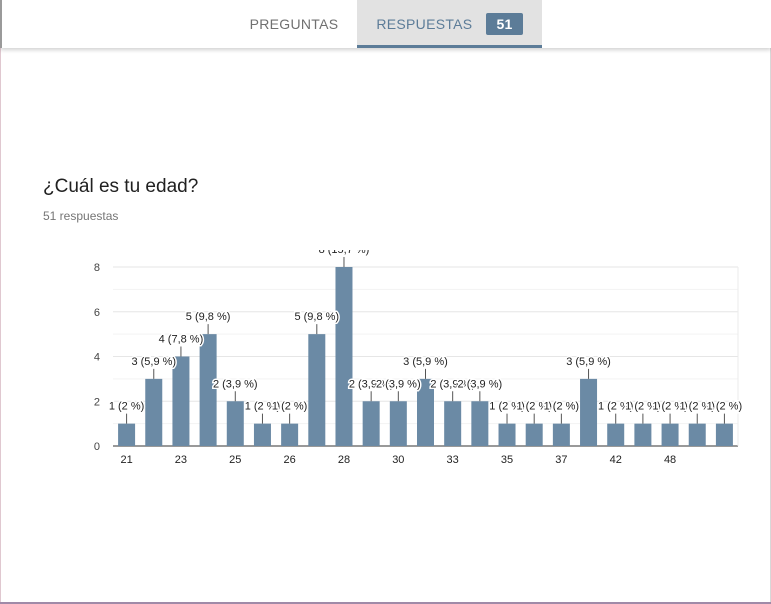 This screenshot has width=771, height=604. What do you see at coordinates (561, 460) in the screenshot?
I see `x-tick-label: 37` at bounding box center [561, 460].